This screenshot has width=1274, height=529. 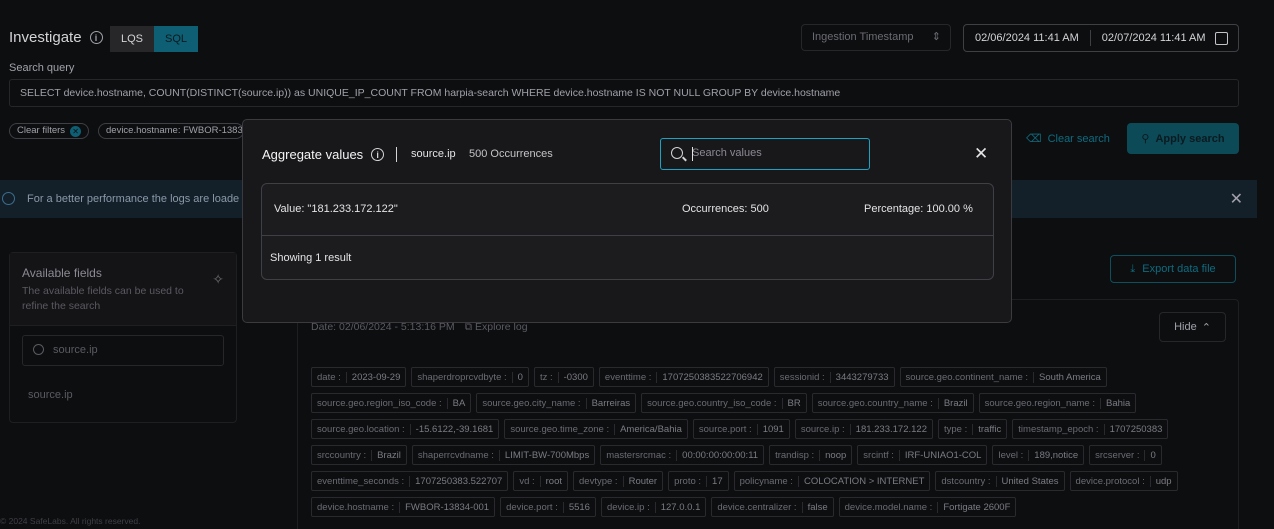 I want to click on close-icon: ✕, so click(x=981, y=153).